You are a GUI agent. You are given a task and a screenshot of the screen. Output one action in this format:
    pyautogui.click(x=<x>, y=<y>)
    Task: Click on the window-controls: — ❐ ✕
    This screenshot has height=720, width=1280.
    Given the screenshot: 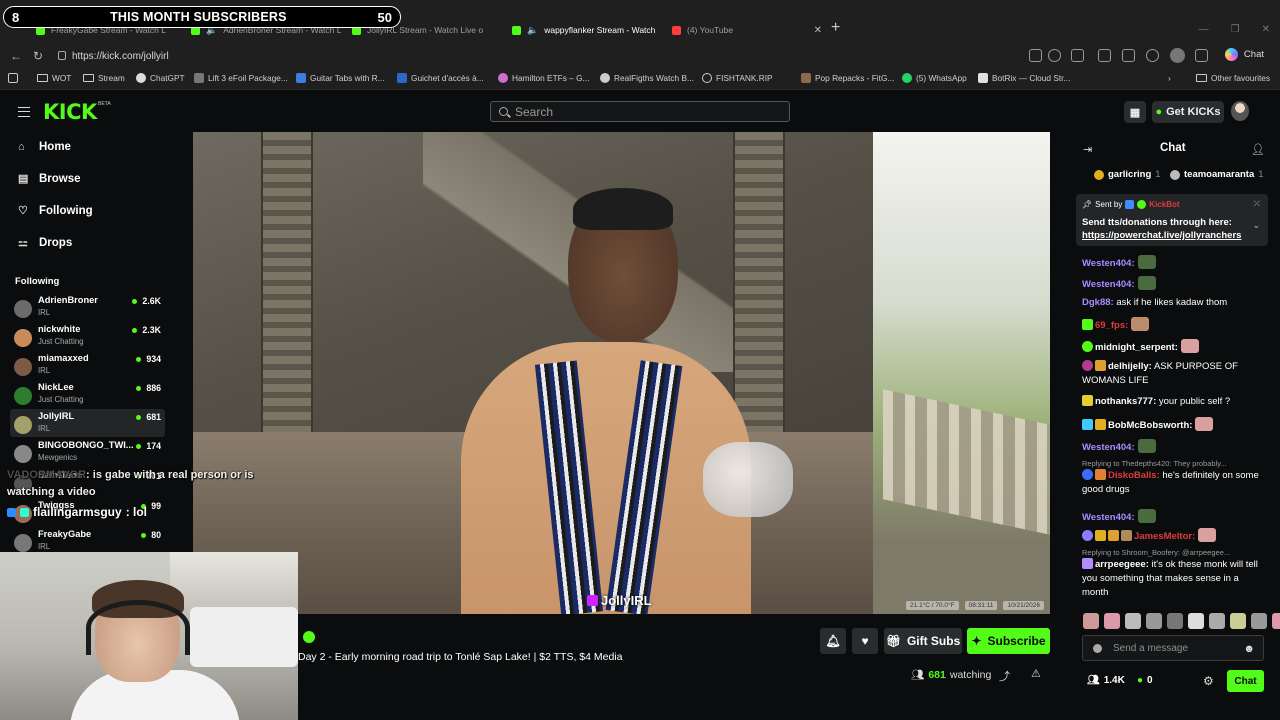 What is the action you would take?
    pyautogui.click(x=1234, y=29)
    